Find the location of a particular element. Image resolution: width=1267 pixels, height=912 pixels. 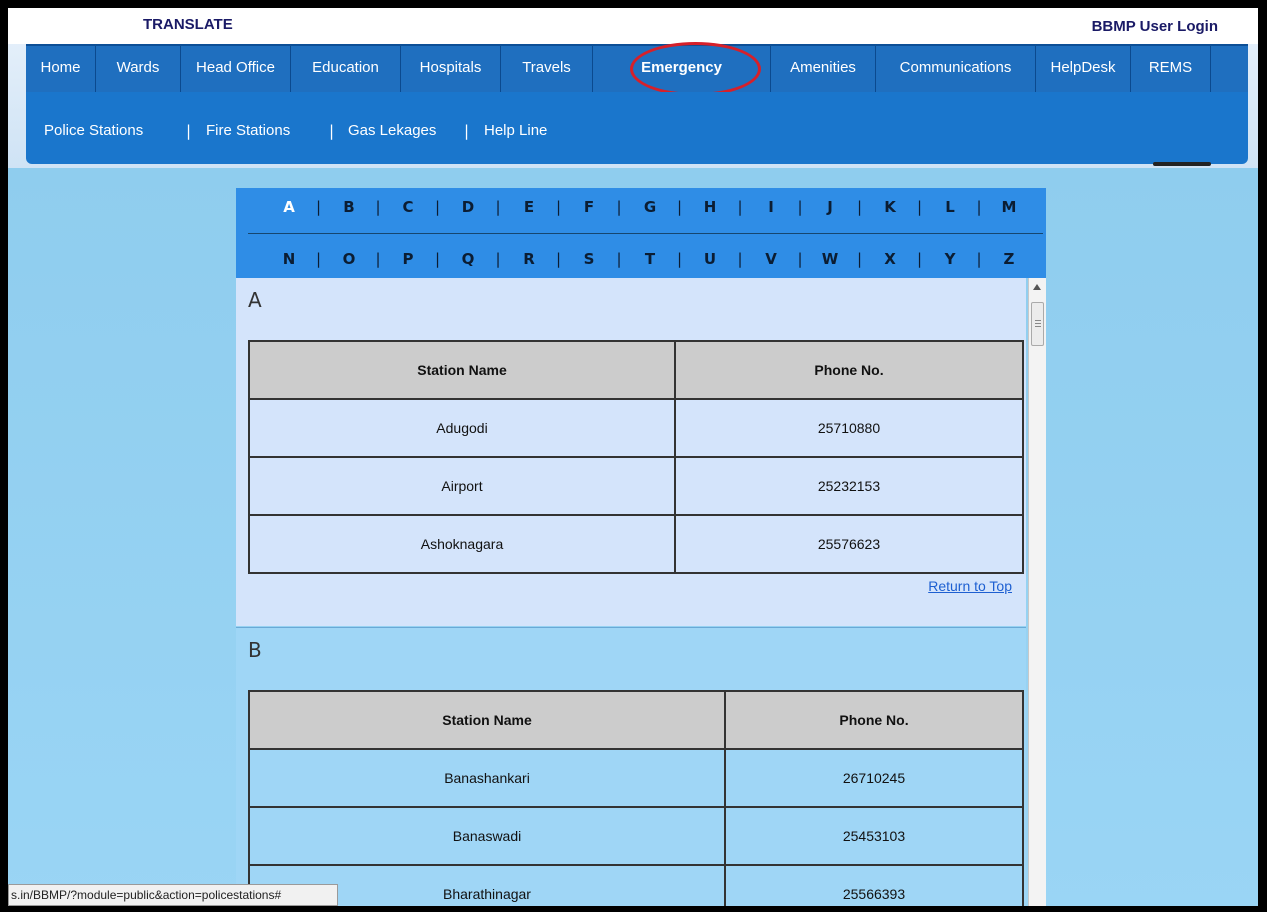

letter-link: O is located at coordinates (349, 259).